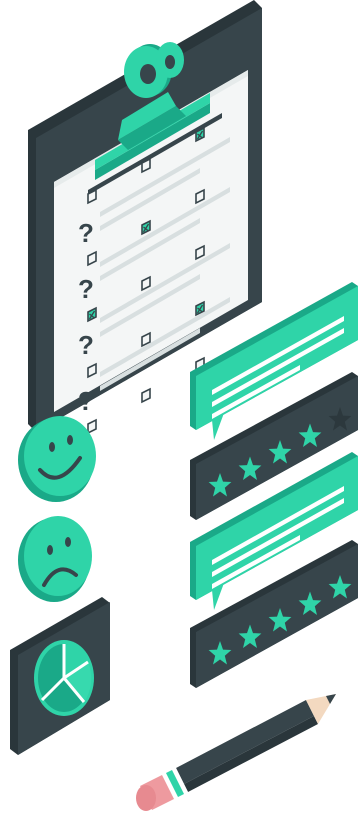  I want to click on happy-face-icon, so click(57, 459).